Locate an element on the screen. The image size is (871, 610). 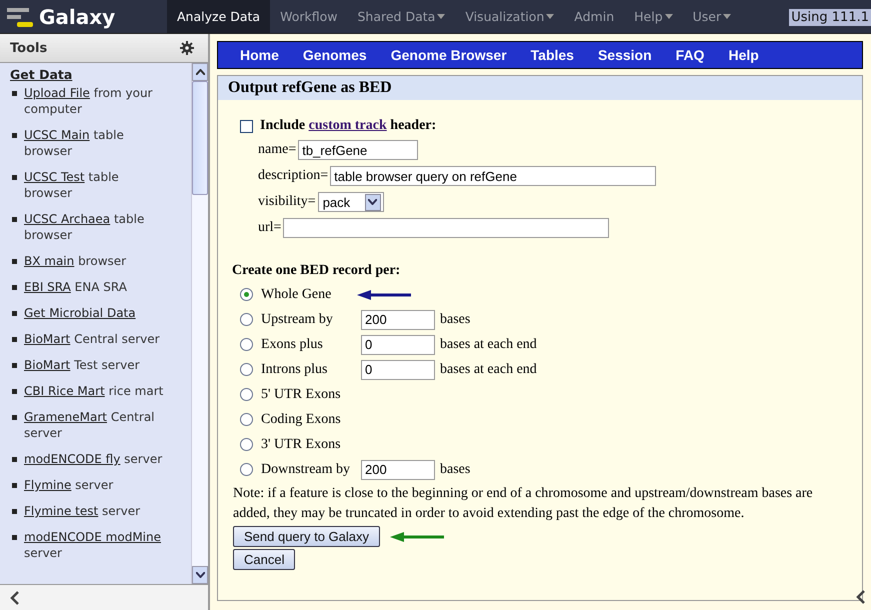
nav-tab: Analyze Data is located at coordinates (218, 16).